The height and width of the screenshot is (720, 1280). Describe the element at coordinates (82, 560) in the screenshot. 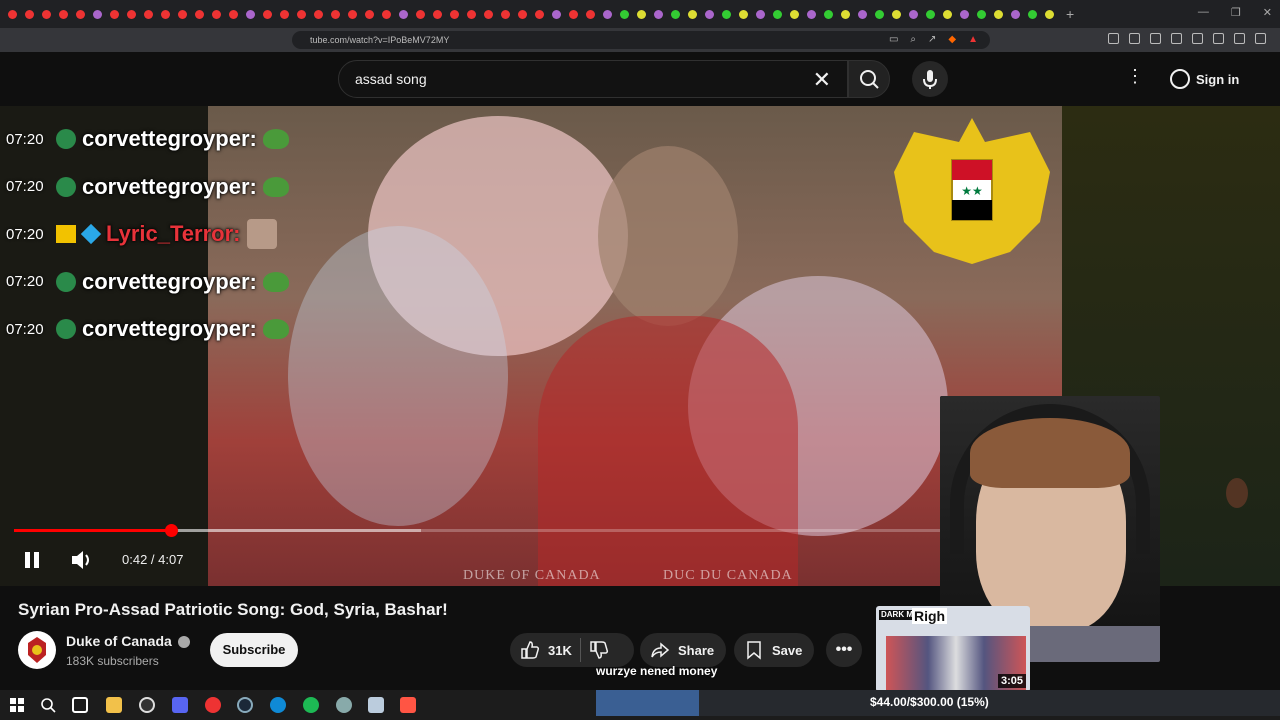

I see `volume-icon` at that location.